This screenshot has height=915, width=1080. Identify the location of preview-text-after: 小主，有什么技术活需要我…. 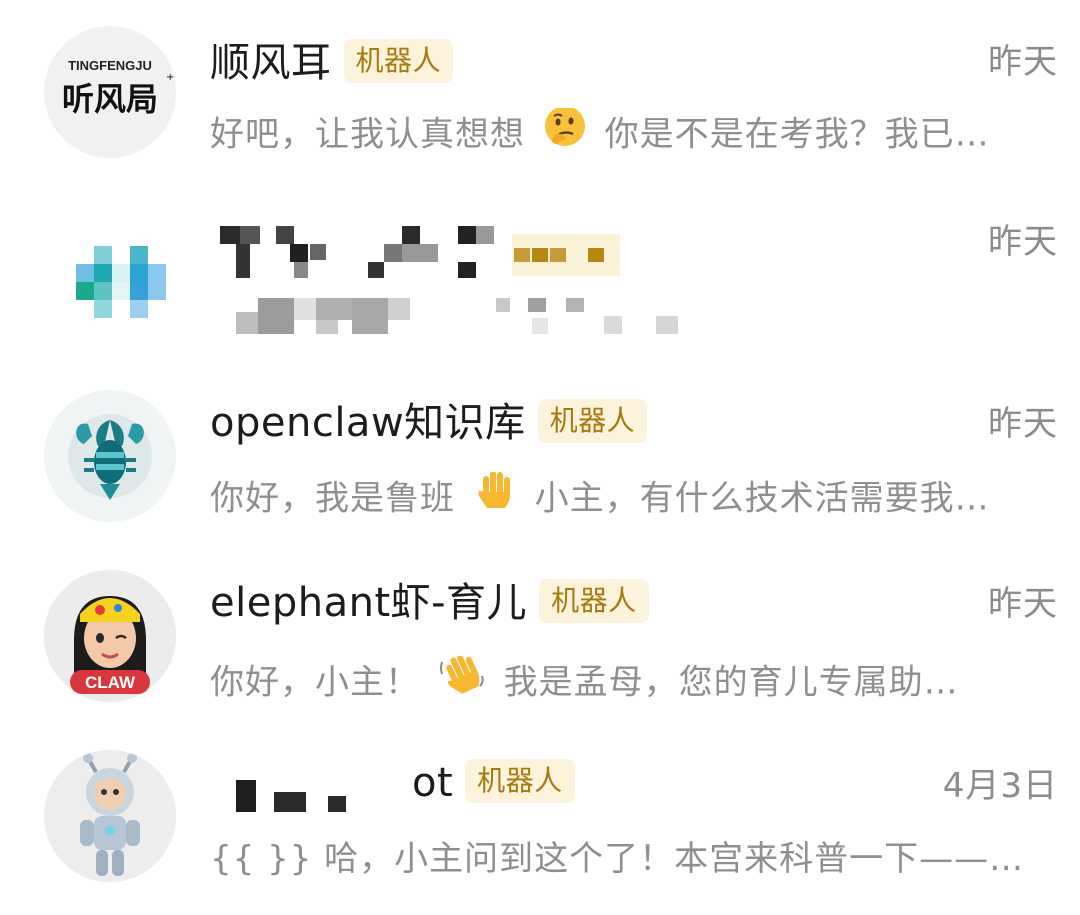
(762, 498).